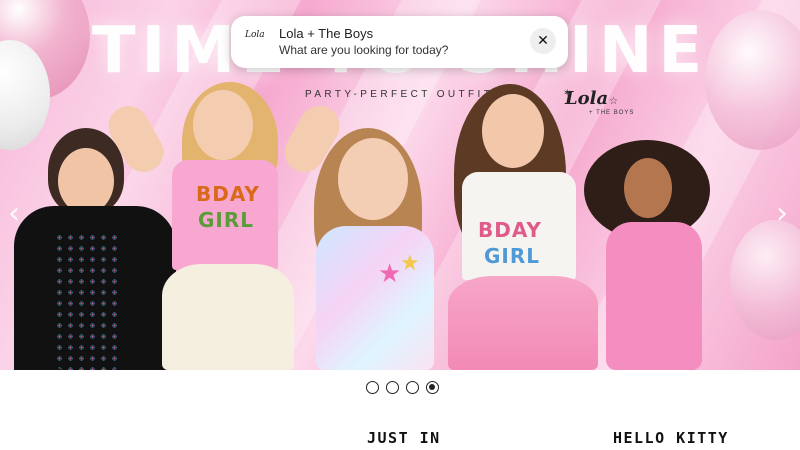 The image size is (800, 450). Describe the element at coordinates (404, 438) in the screenshot. I see `section-title-just-in: JUST IN` at that location.